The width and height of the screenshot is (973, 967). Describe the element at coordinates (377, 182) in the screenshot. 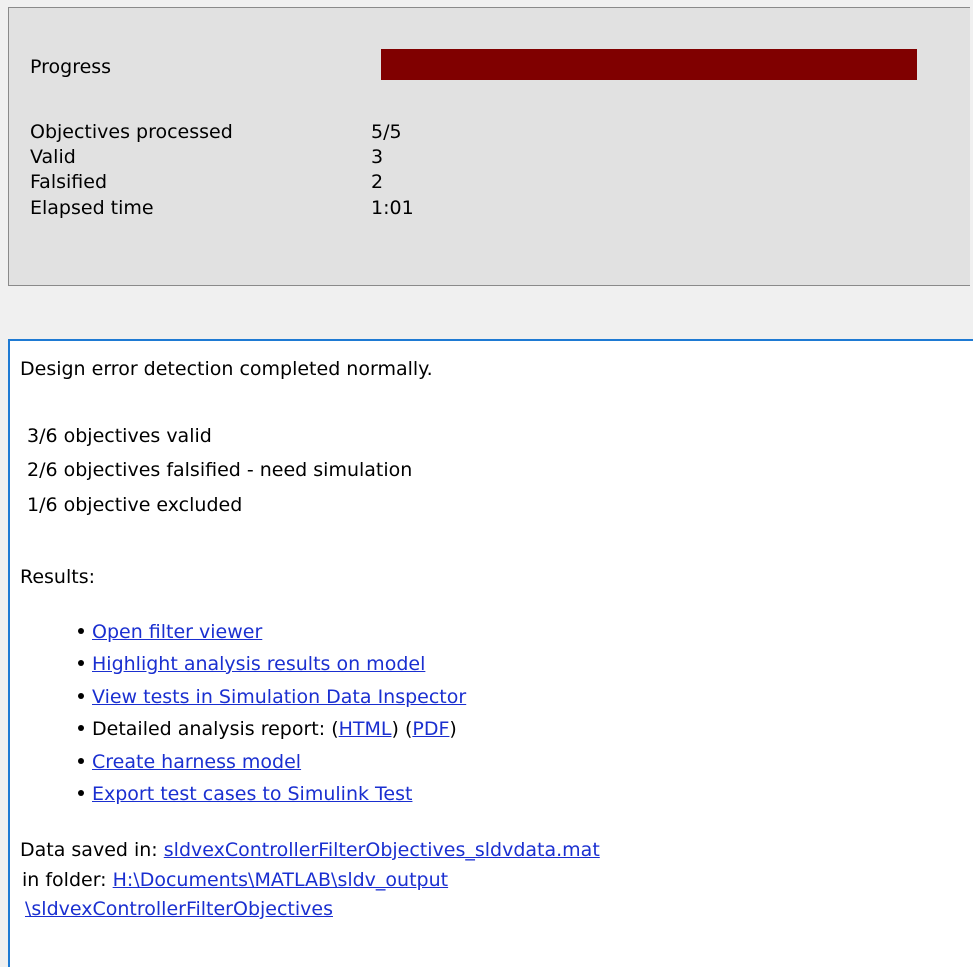

I see `falsified-value: 2` at that location.